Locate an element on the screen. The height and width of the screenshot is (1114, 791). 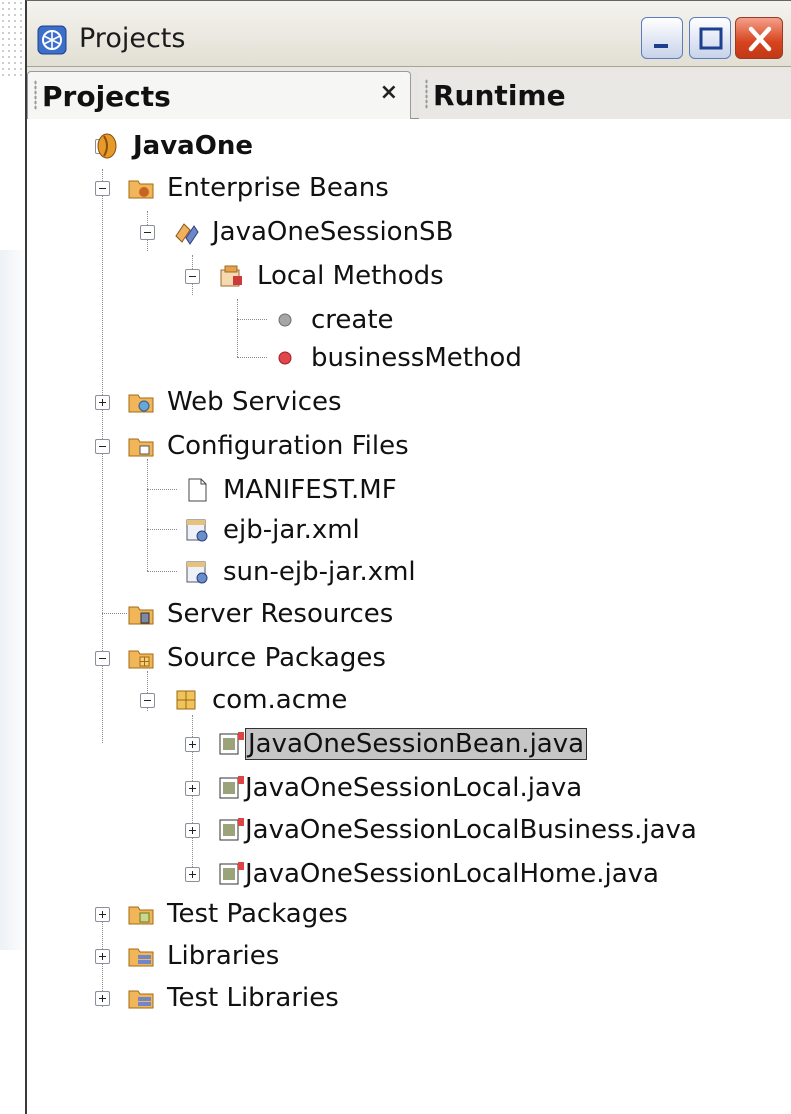
tree-node-config-files: Configuration Files is located at coordinates (268, 446).